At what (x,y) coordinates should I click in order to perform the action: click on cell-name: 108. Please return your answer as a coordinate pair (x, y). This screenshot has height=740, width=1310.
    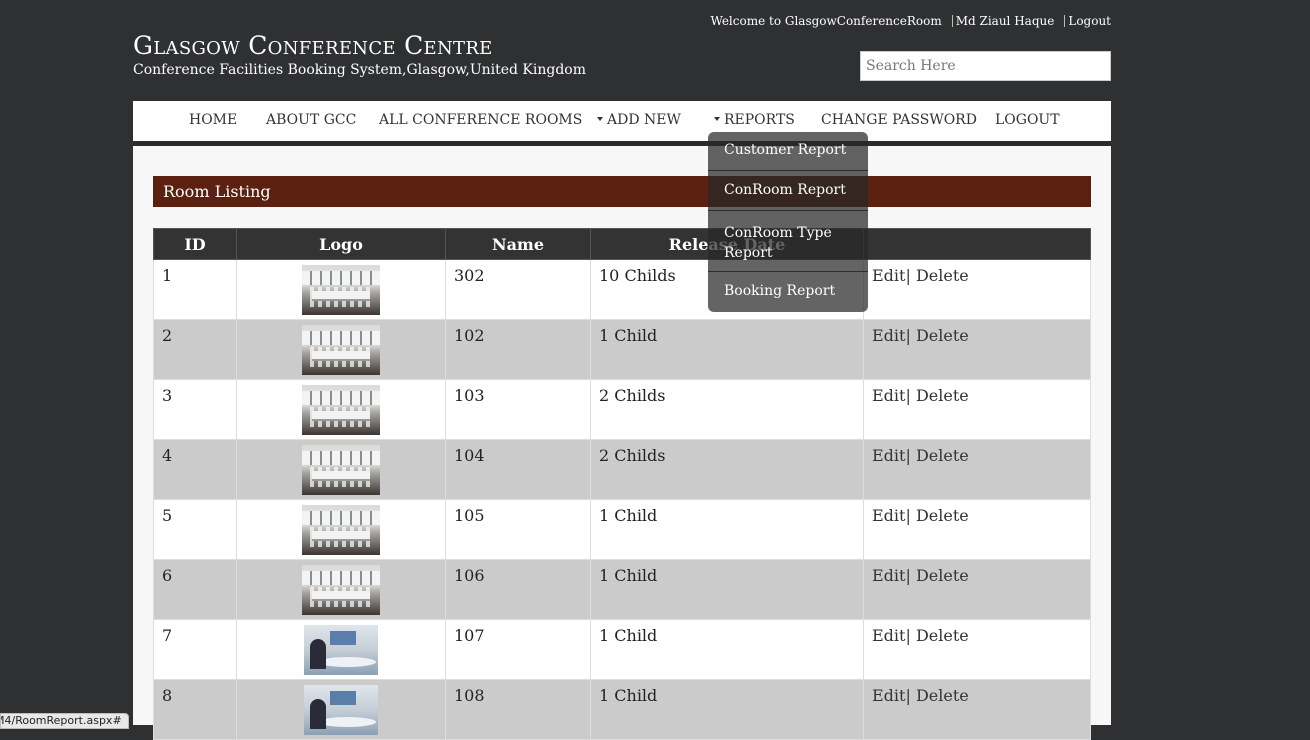
    Looking at the image, I should click on (518, 709).